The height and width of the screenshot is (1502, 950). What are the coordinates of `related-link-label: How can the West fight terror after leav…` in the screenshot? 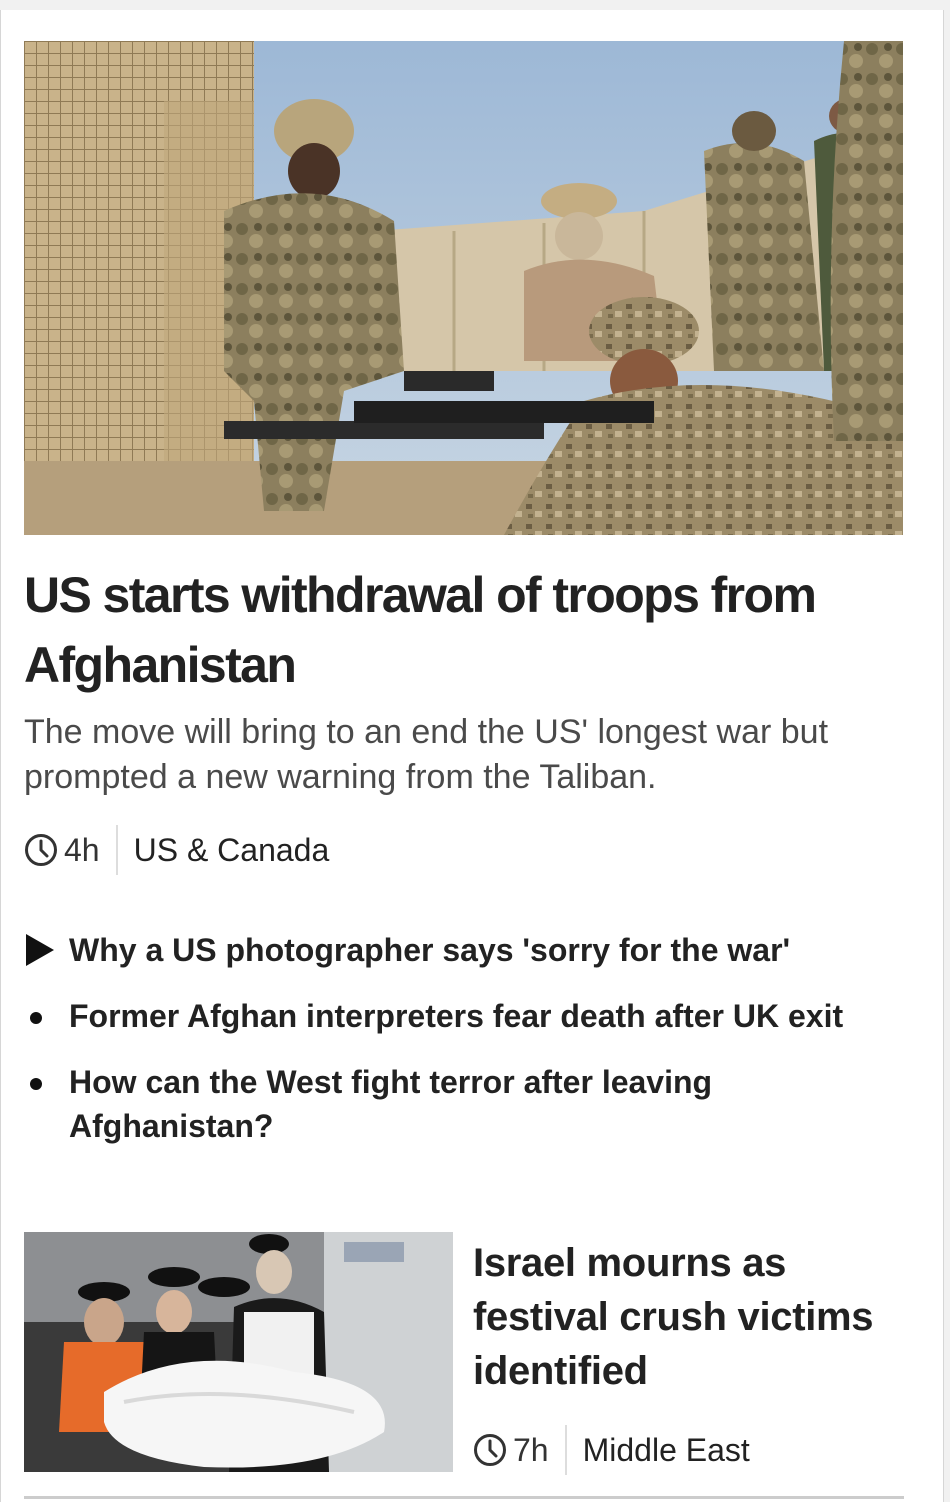 It's located at (391, 1104).